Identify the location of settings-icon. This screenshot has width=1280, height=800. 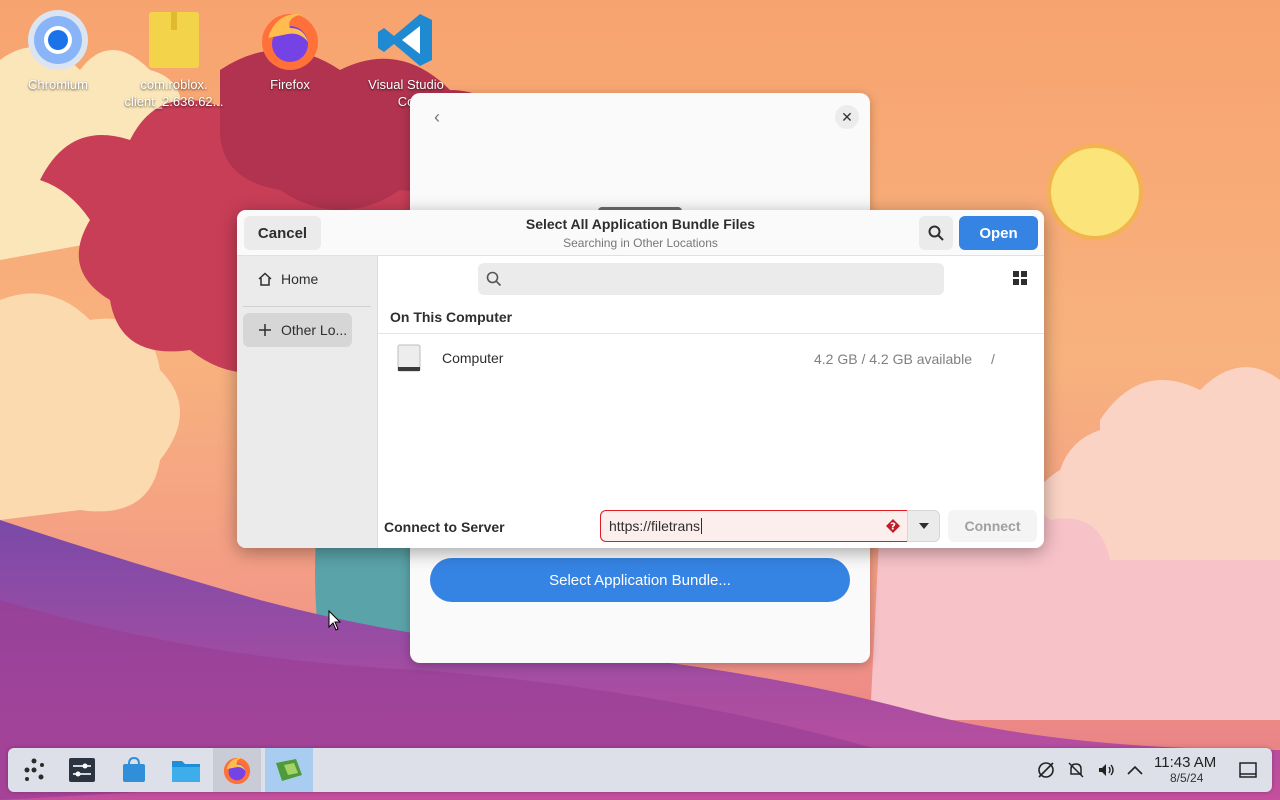
(82, 770).